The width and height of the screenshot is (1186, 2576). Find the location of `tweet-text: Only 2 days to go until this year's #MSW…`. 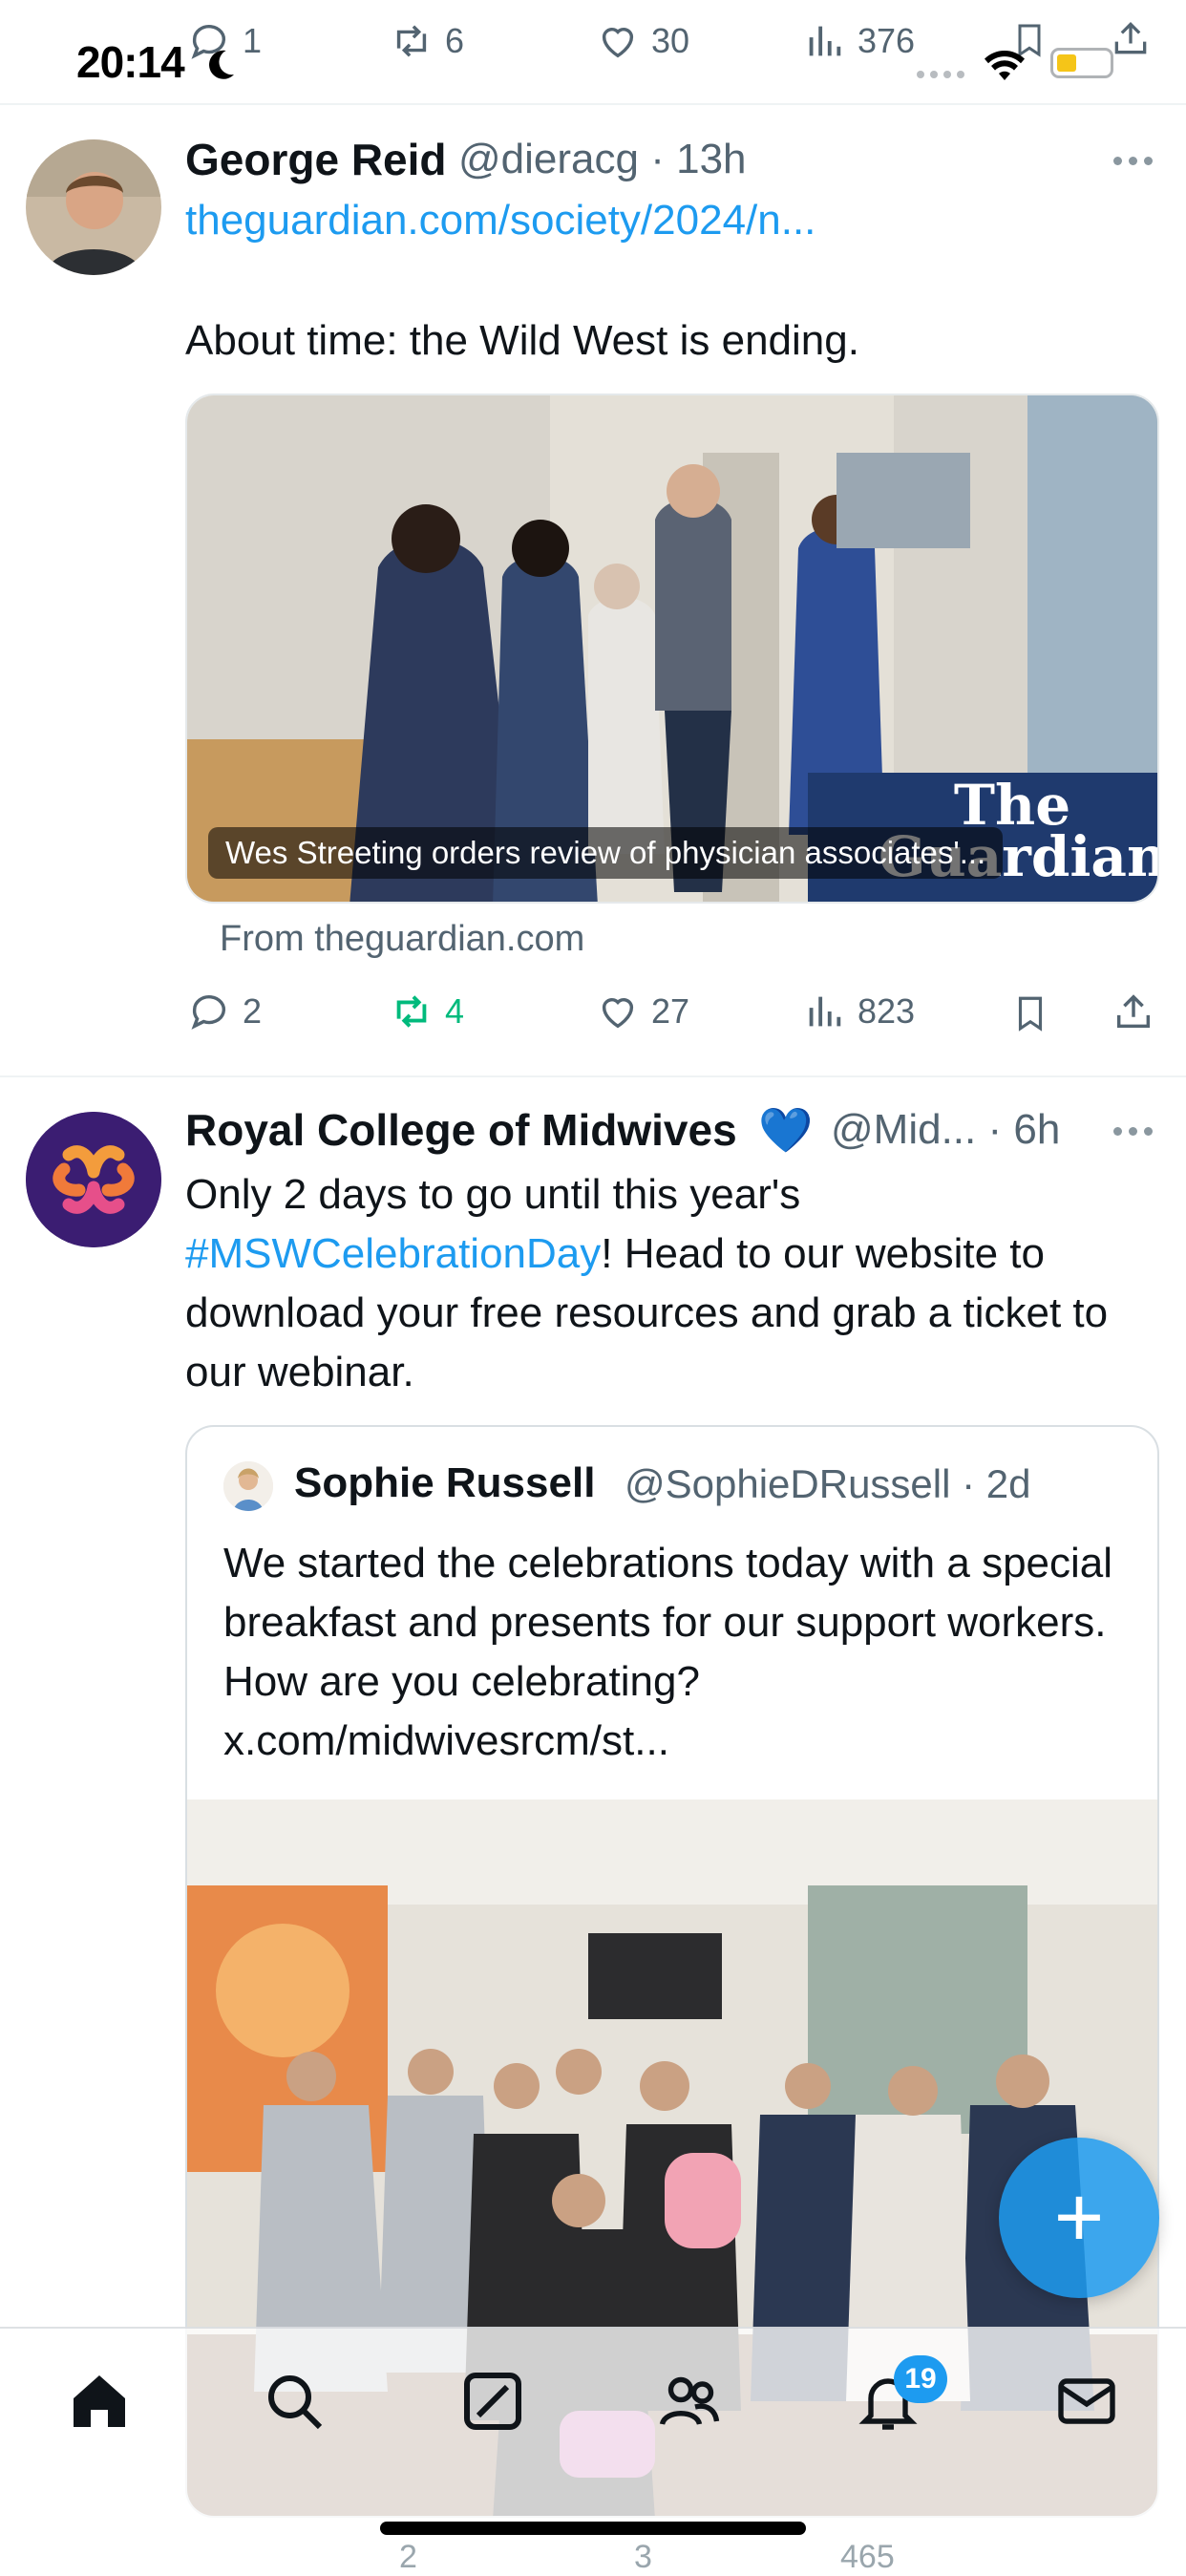

tweet-text: Only 2 days to go until this year's #MSW… is located at coordinates (677, 1283).